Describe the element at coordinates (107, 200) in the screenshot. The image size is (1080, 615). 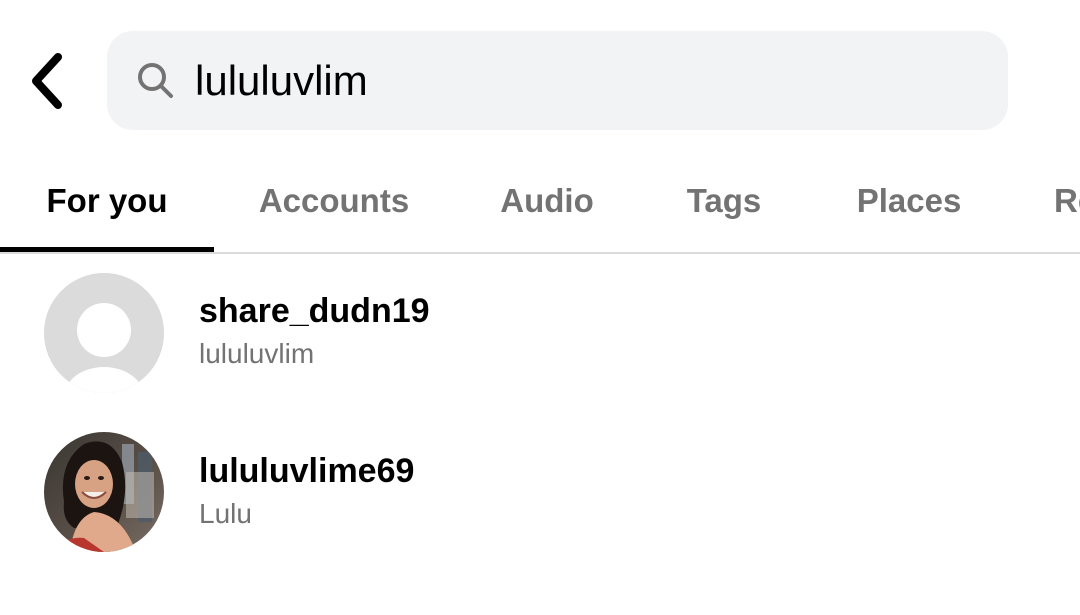
I see `tab-for-you: For you` at that location.